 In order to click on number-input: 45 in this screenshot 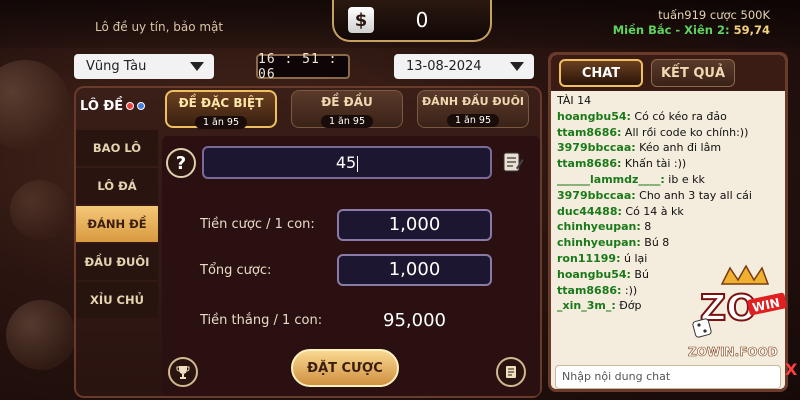, I will do `click(347, 162)`.